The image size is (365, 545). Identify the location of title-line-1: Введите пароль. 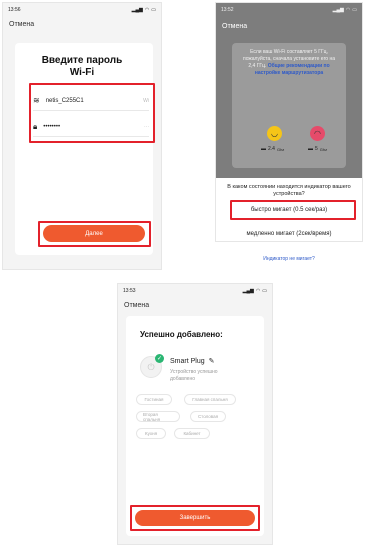
(82, 60).